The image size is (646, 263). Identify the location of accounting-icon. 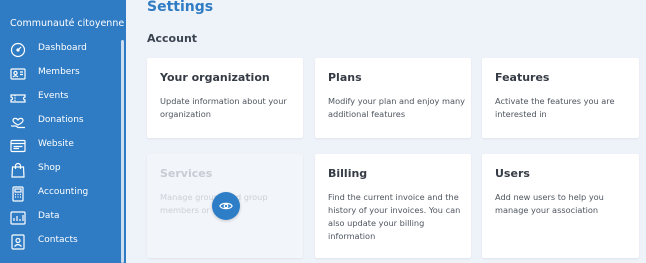
(18, 194).